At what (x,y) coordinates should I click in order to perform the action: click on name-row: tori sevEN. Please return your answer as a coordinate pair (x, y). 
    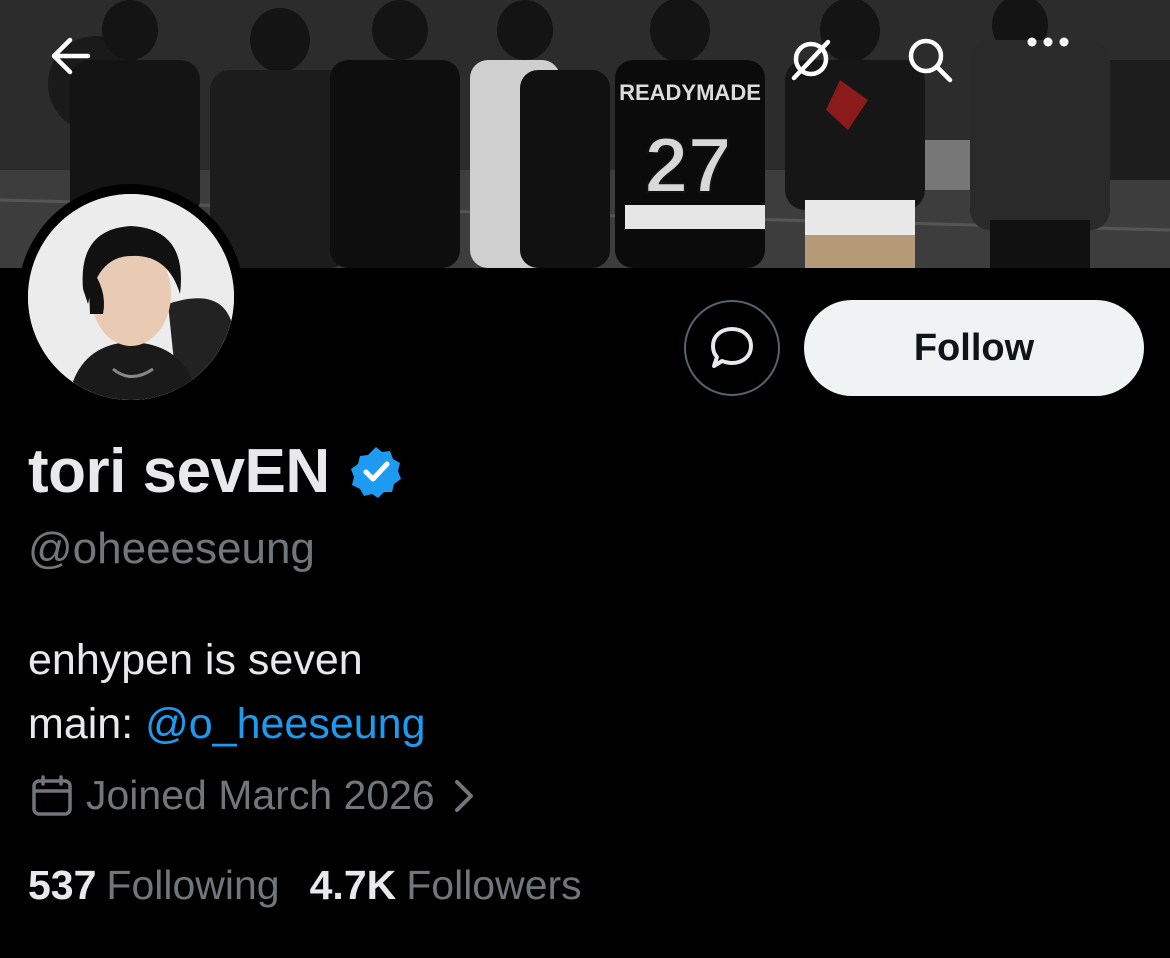
    Looking at the image, I should click on (216, 471).